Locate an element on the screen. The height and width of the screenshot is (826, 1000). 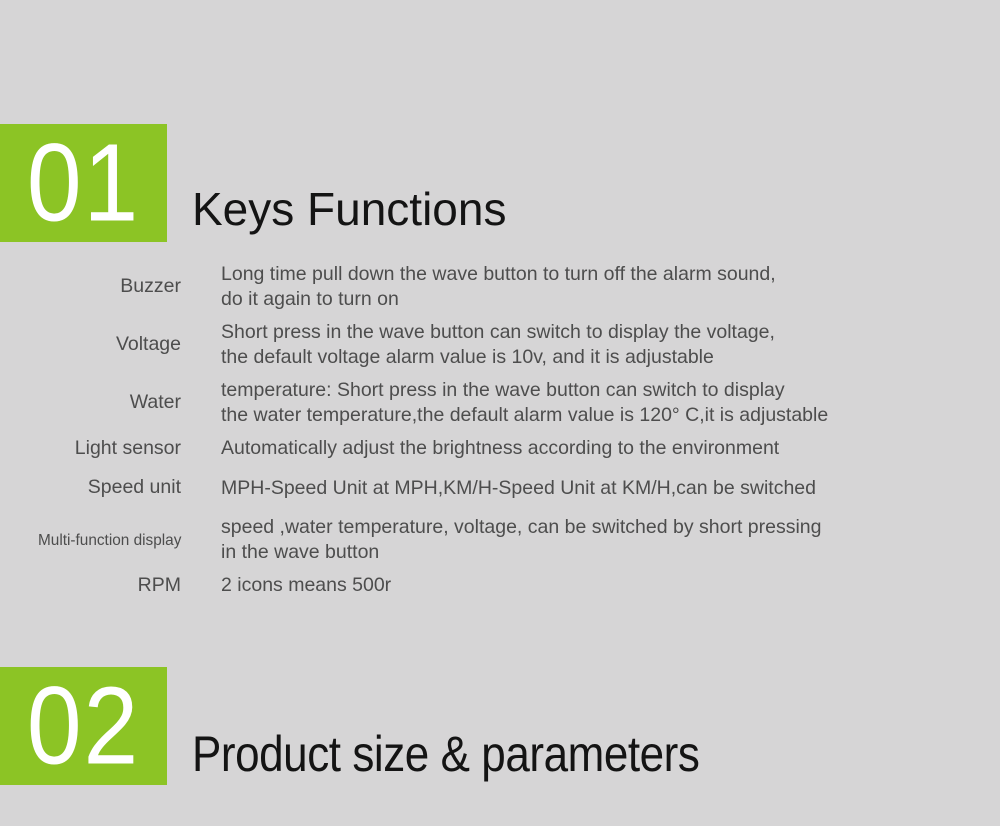
section-title-01: Keys Functions is located at coordinates (349, 209).